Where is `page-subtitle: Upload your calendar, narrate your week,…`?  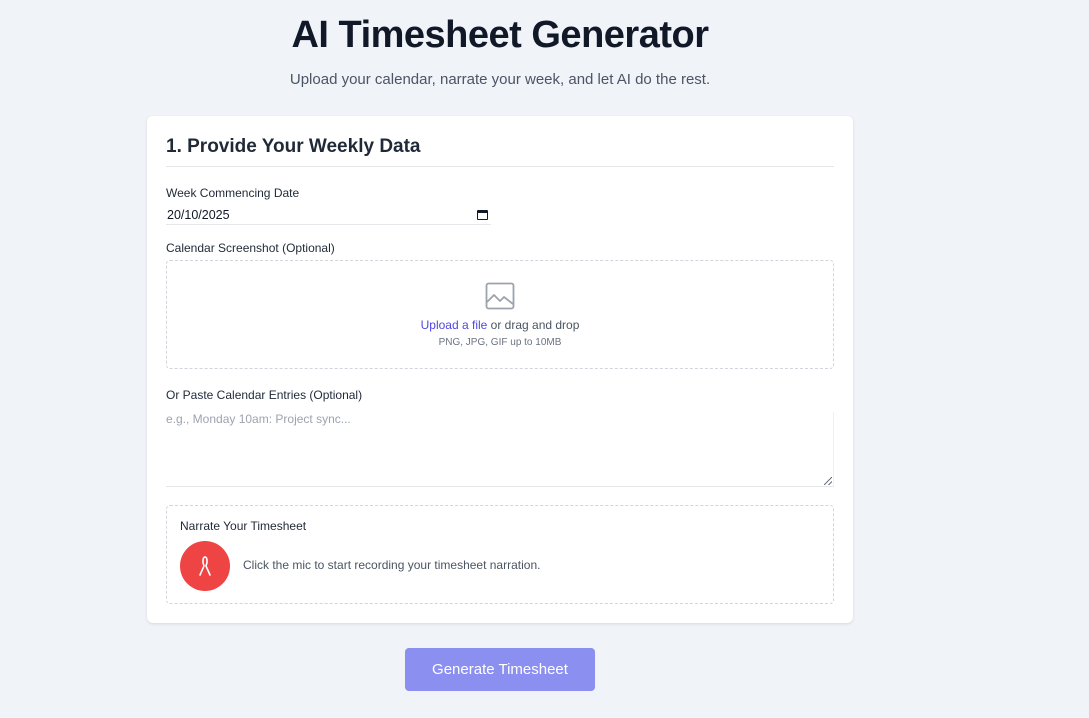 page-subtitle: Upload your calendar, narrate your week,… is located at coordinates (500, 79).